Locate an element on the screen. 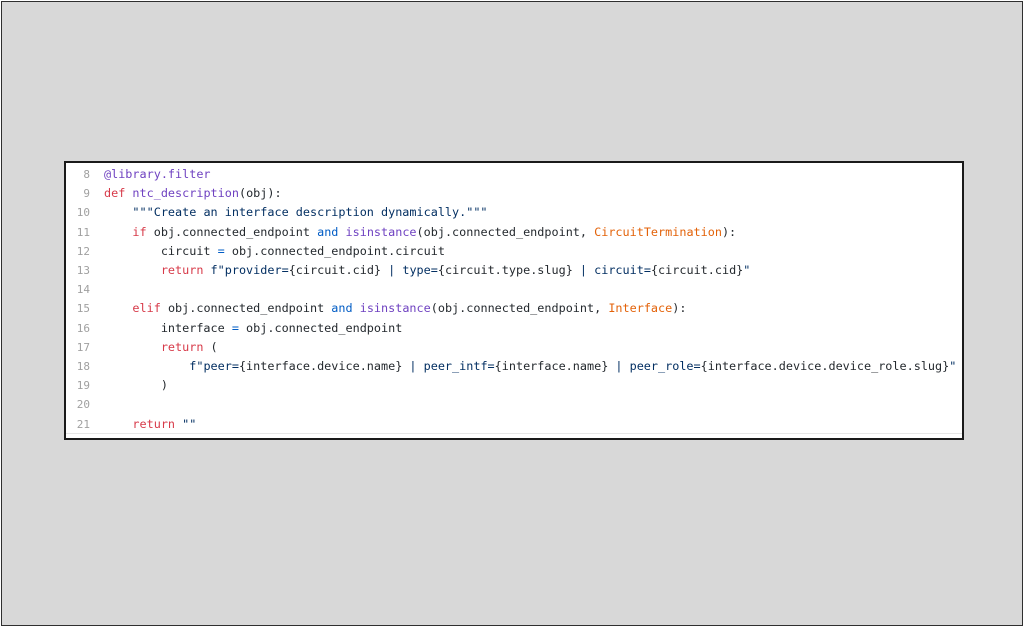 The width and height of the screenshot is (1024, 627). code-token: CircuitTermination is located at coordinates (658, 231).